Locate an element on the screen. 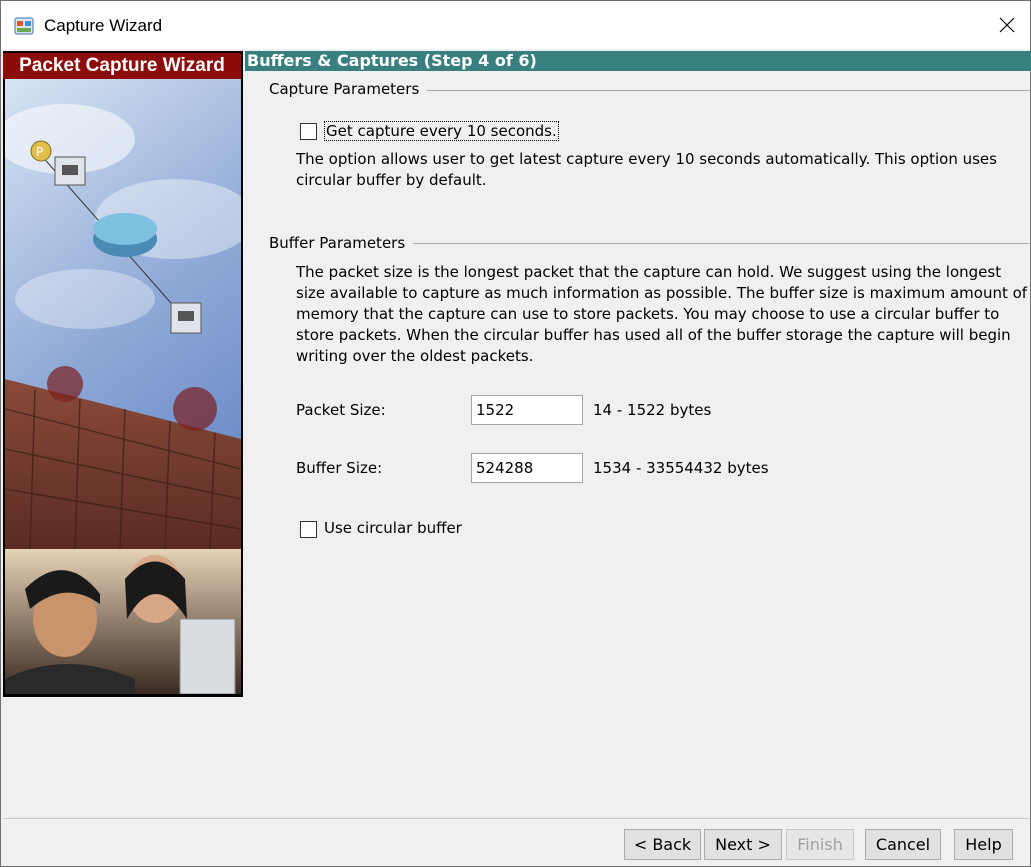 The height and width of the screenshot is (867, 1031). packet-size-range: 14 - 1522 bytes is located at coordinates (652, 410).